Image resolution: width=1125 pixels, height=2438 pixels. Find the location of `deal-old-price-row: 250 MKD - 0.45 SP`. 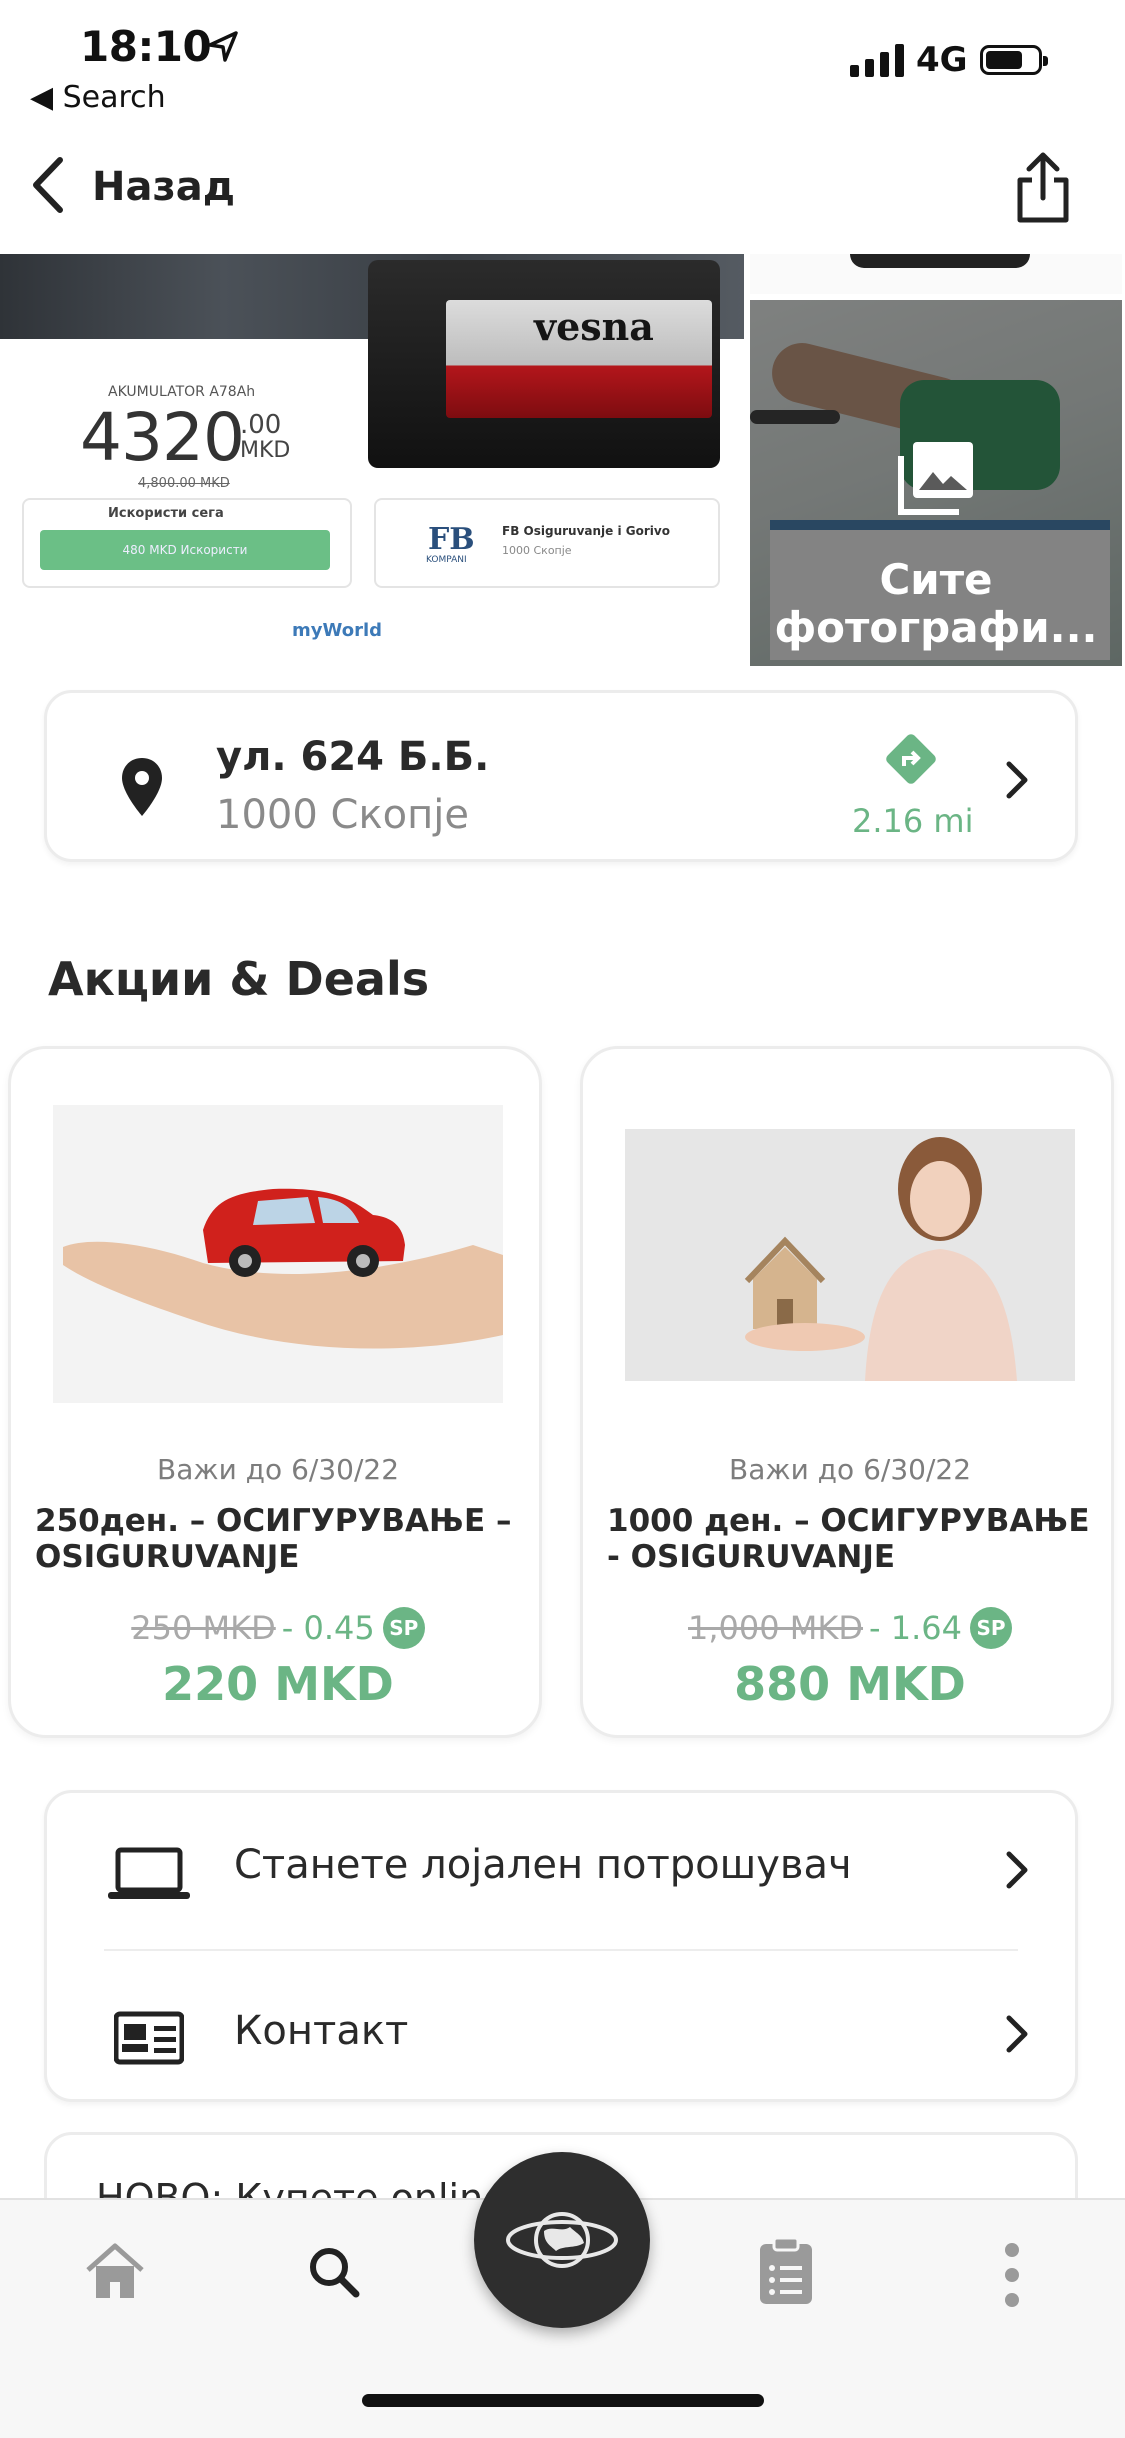

deal-old-price-row: 250 MKD - 0.45 SP is located at coordinates (278, 1628).